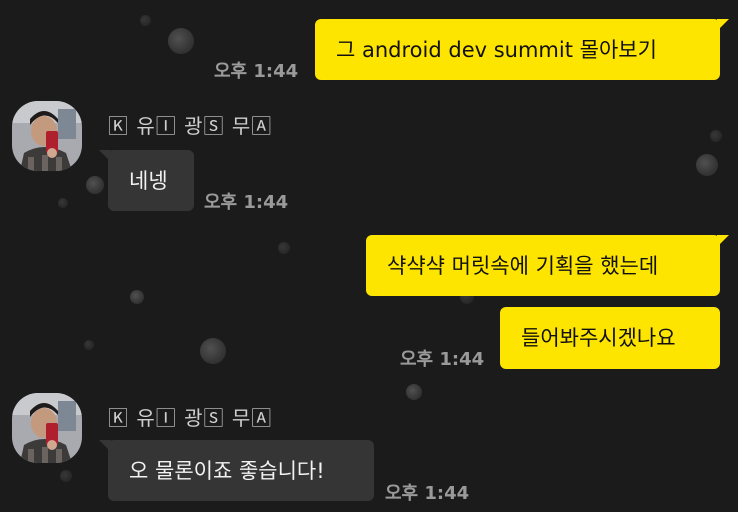 This screenshot has height=512, width=738. I want to click on message-text: 오 물론이죠 좋습니다!, so click(227, 470).